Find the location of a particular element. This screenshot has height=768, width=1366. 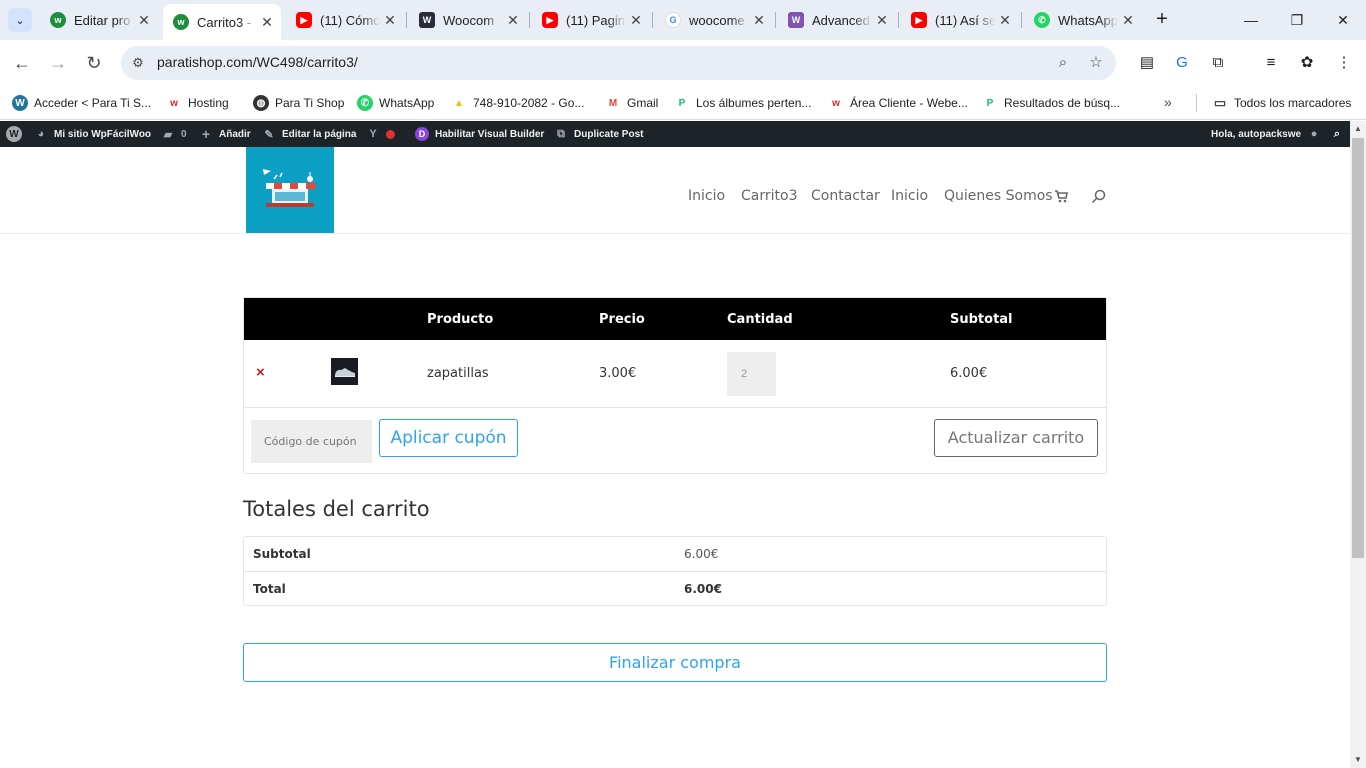

header-quantity: Cantidad is located at coordinates (760, 319).